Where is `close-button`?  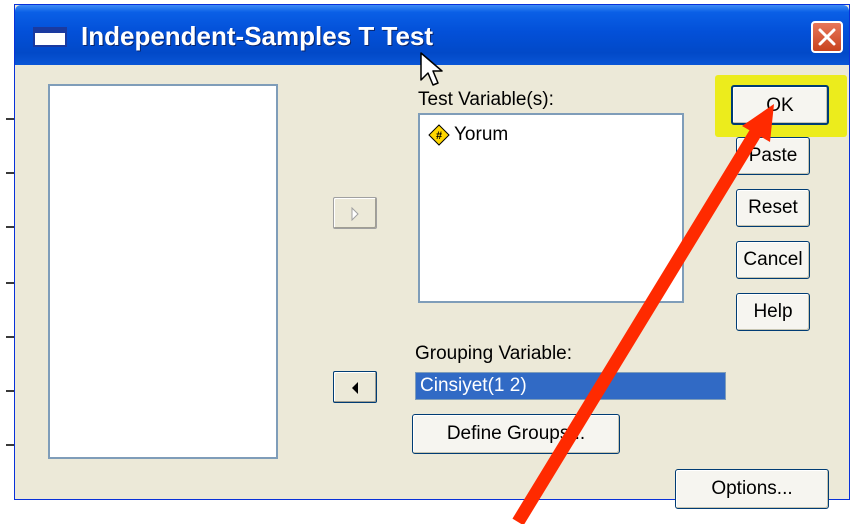 close-button is located at coordinates (827, 37).